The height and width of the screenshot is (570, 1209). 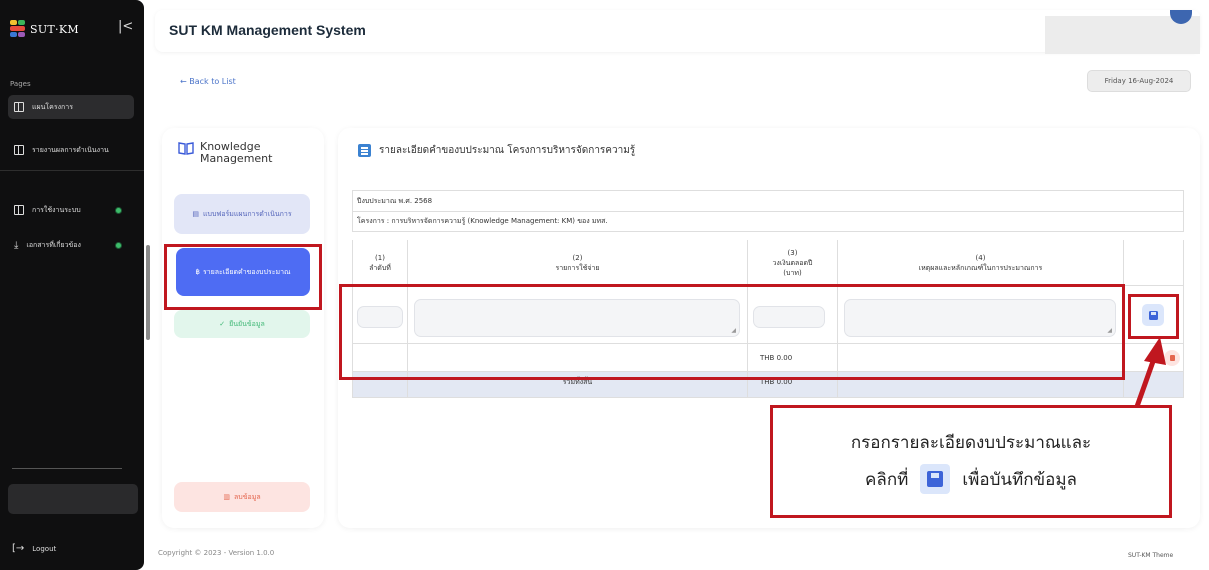 What do you see at coordinates (578, 385) in the screenshot?
I see `total-label: รวมทั้งสิ้น` at bounding box center [578, 385].